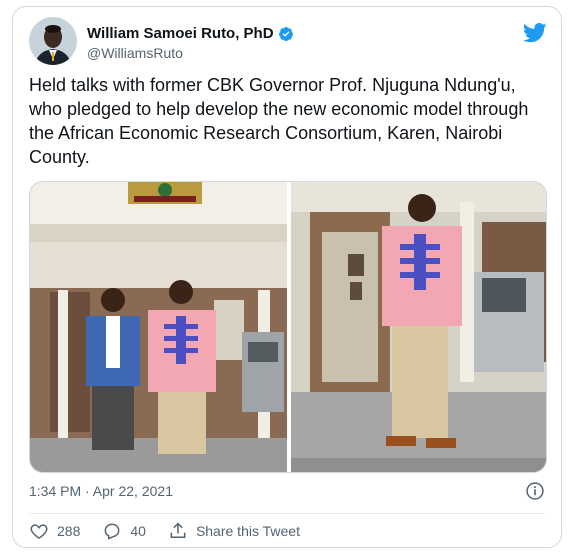 The image size is (578, 555). I want to click on like-count: 288, so click(69, 531).